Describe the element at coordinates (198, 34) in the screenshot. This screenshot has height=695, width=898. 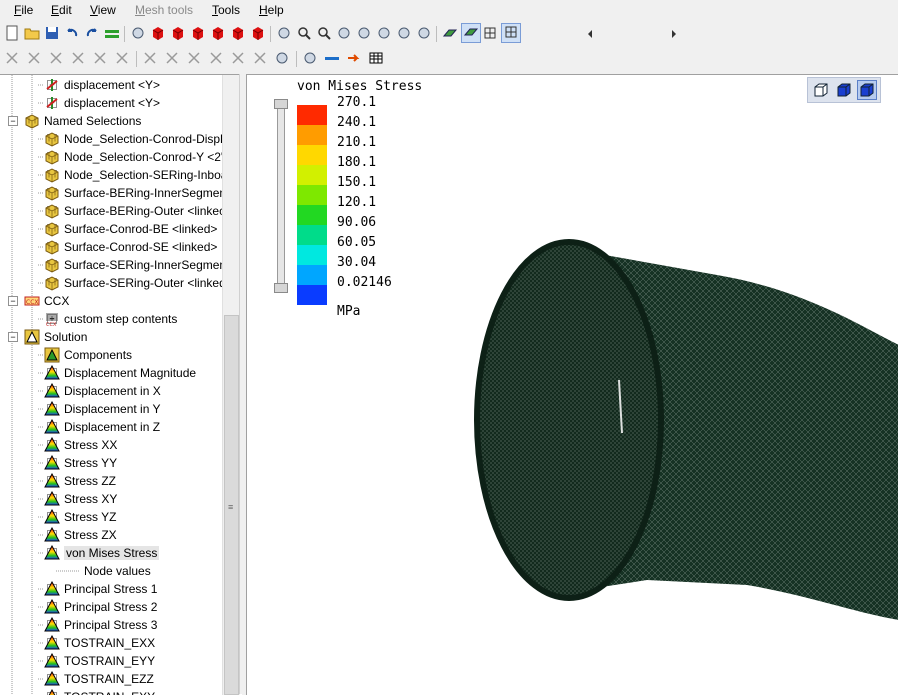
I see `box-red-3-button` at that location.